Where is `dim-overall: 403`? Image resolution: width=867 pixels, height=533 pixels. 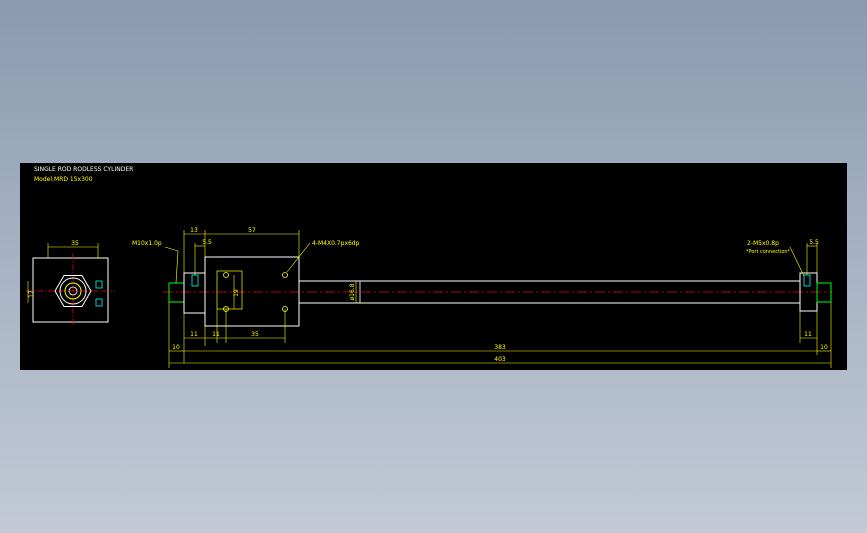 dim-overall: 403 is located at coordinates (500, 359).